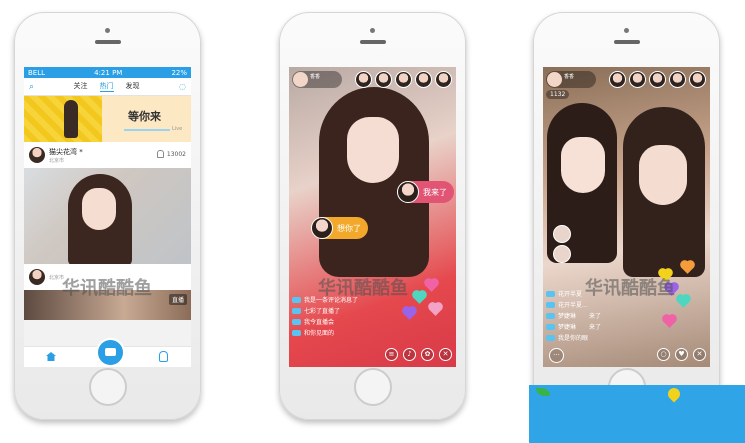 This screenshot has width=745, height=443. I want to click on go-live-button, so click(110, 352).